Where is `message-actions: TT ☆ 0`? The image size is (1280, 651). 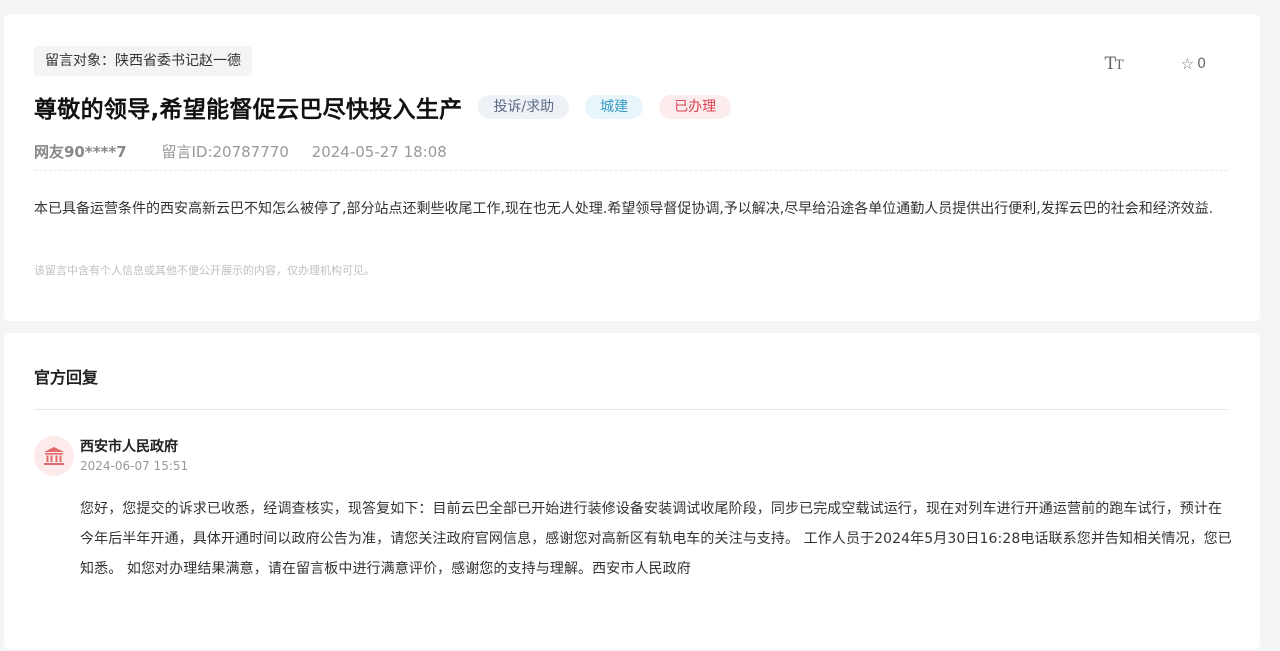 message-actions: TT ☆ 0 is located at coordinates (1155, 64).